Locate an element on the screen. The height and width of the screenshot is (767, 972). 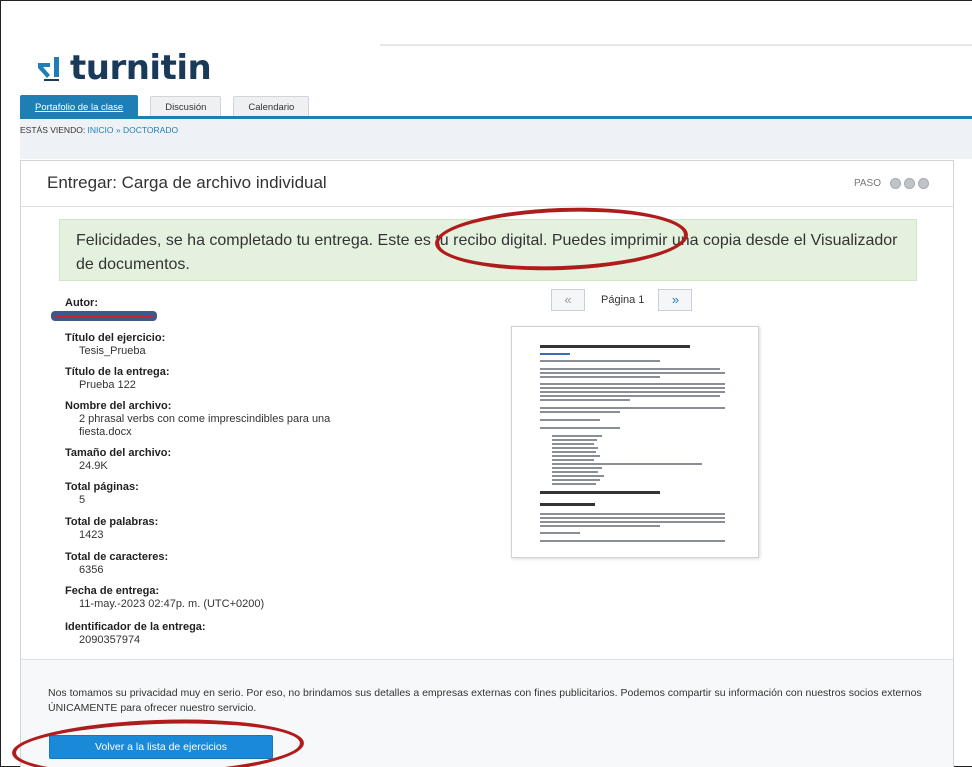
words-field: Total de palabras: 1423 is located at coordinates (275, 529).